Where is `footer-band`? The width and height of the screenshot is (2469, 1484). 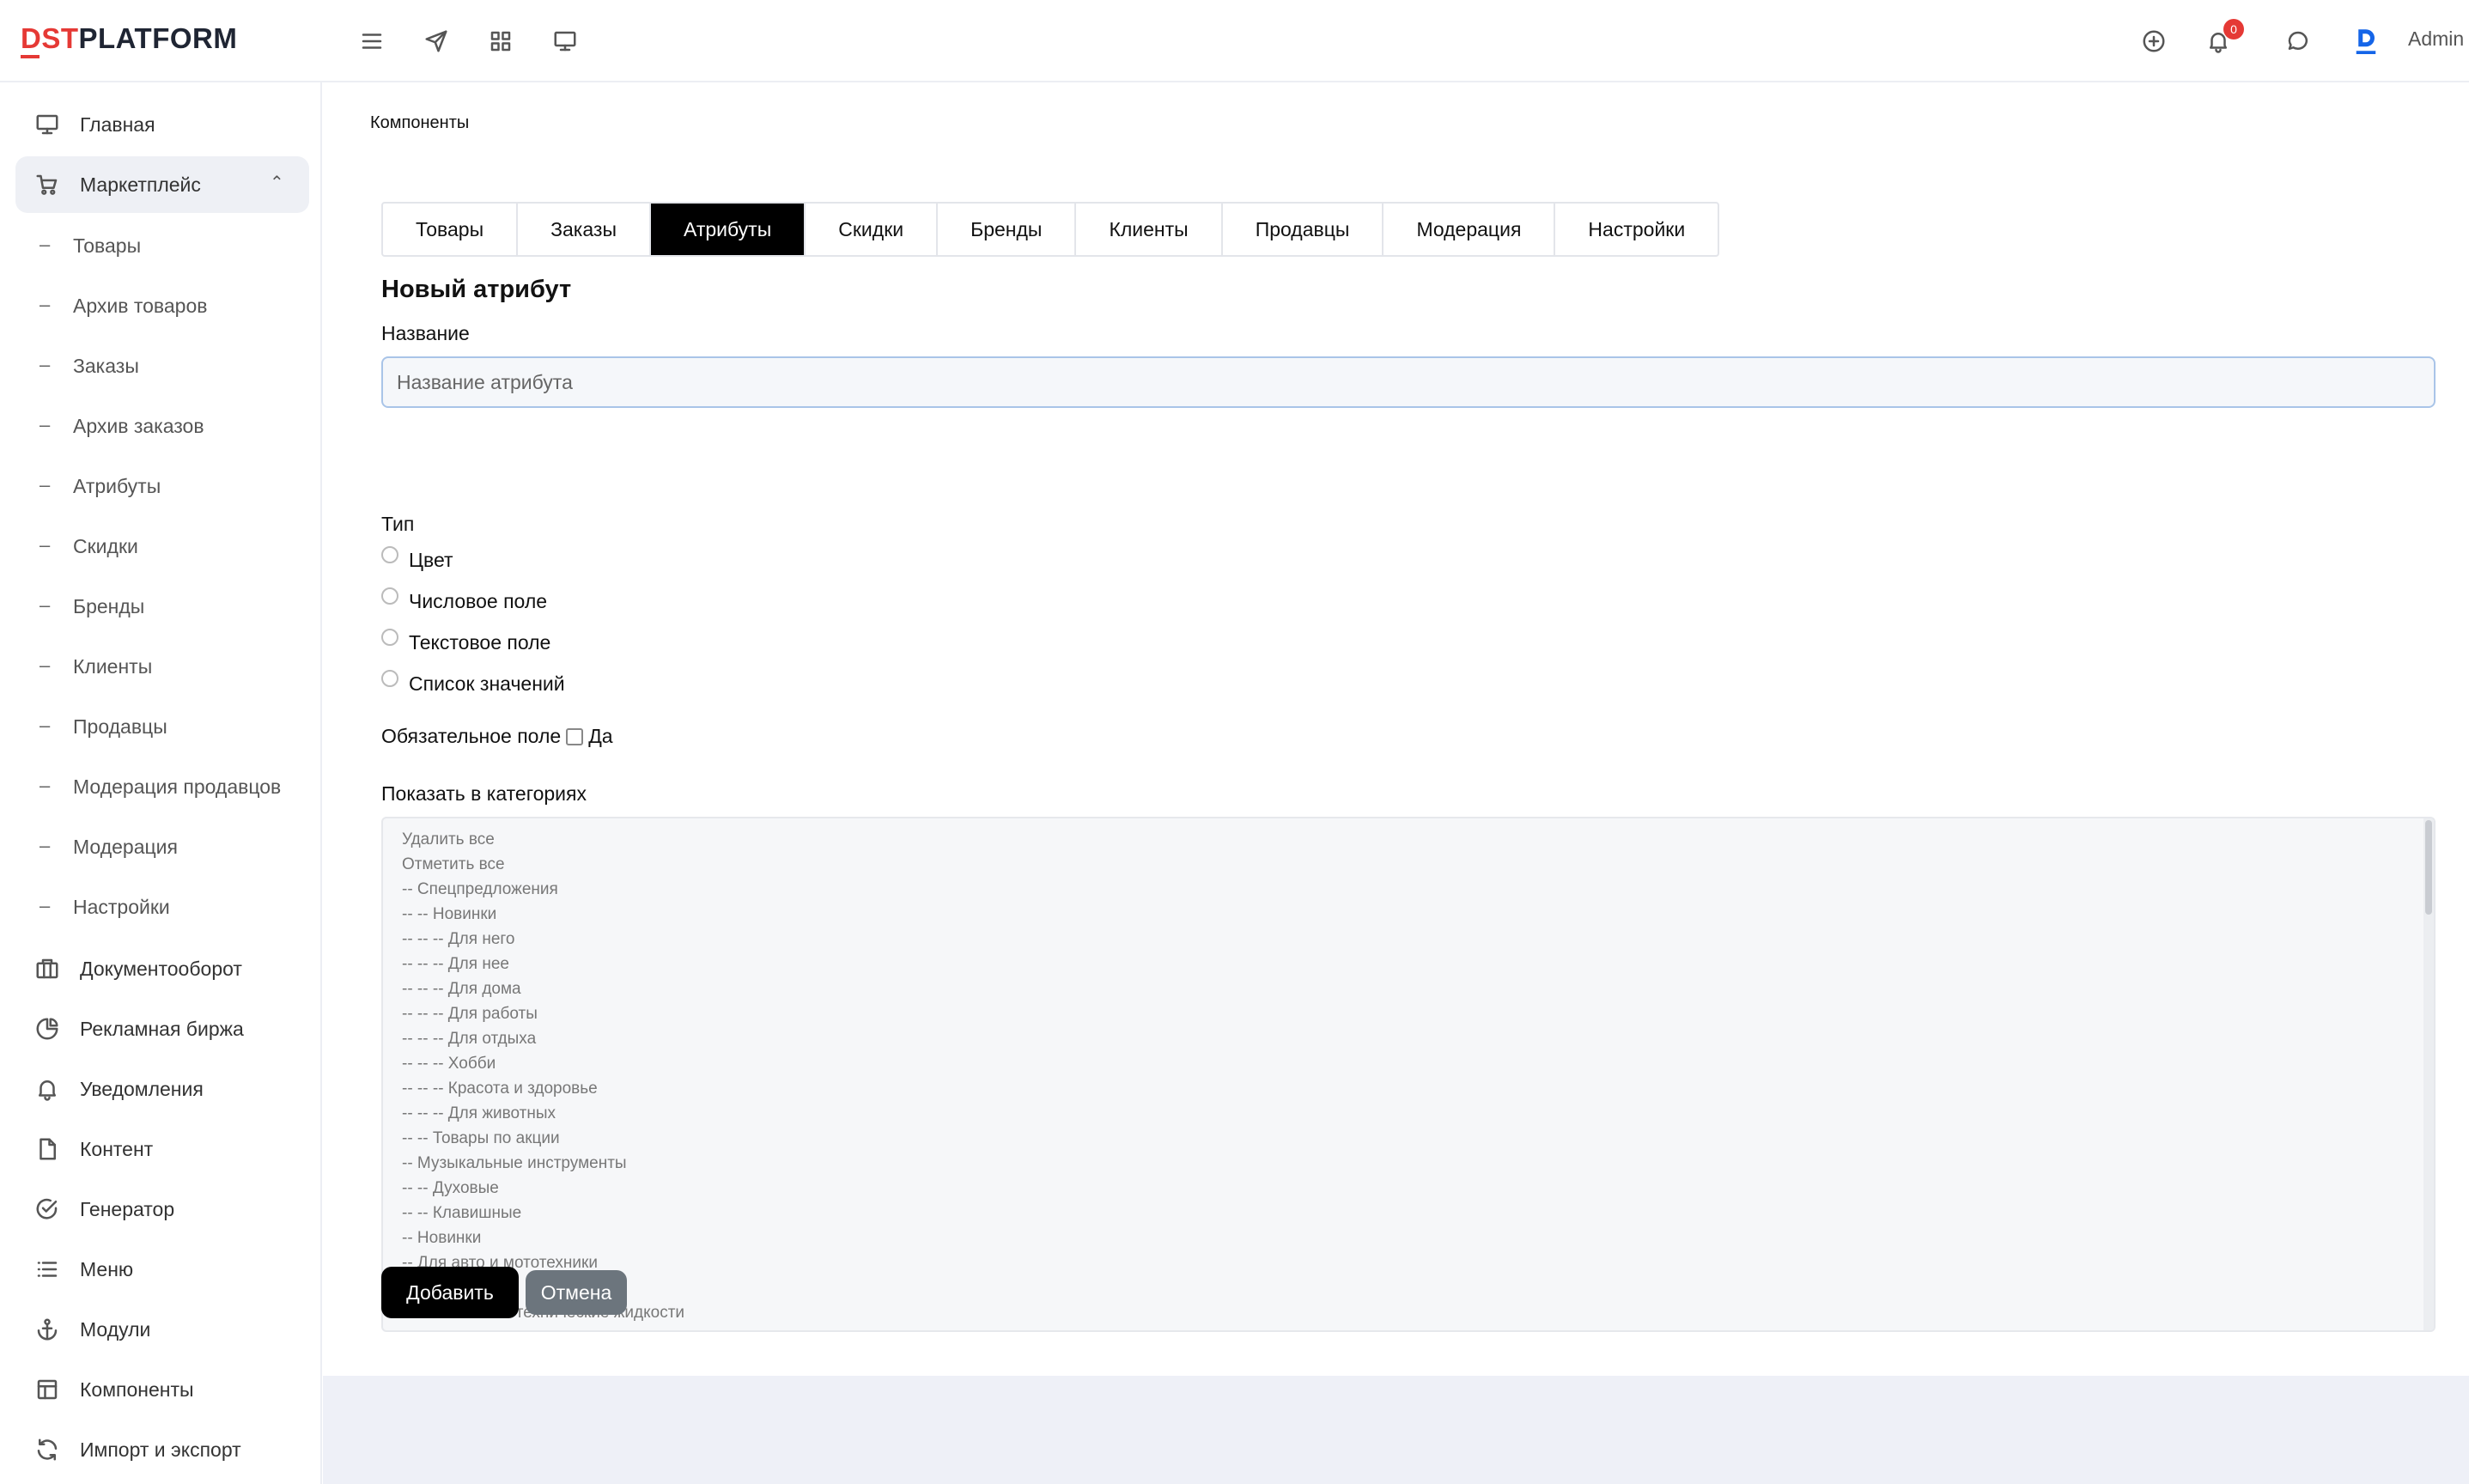 footer-band is located at coordinates (1396, 1430).